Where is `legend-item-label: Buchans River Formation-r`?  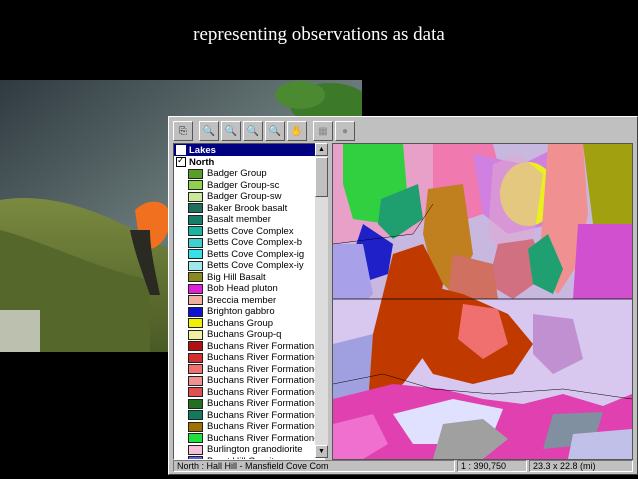 legend-item-label: Buchans River Formation-r is located at coordinates (264, 358).